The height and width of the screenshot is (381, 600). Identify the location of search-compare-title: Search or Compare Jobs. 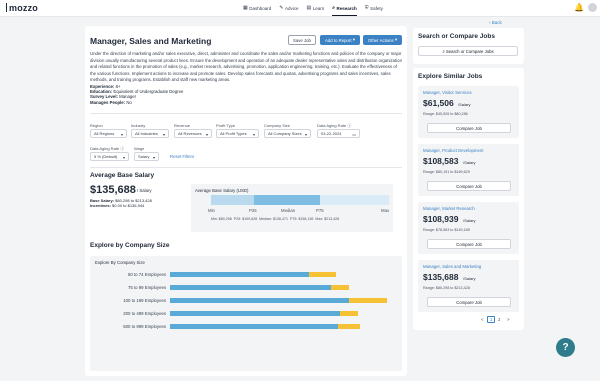
(456, 36).